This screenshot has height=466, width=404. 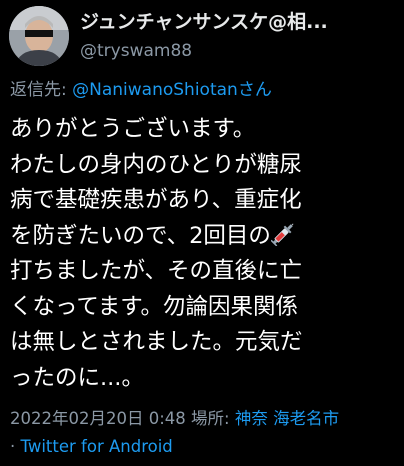 I want to click on place-link: 神奈 海老名市, so click(x=287, y=418).